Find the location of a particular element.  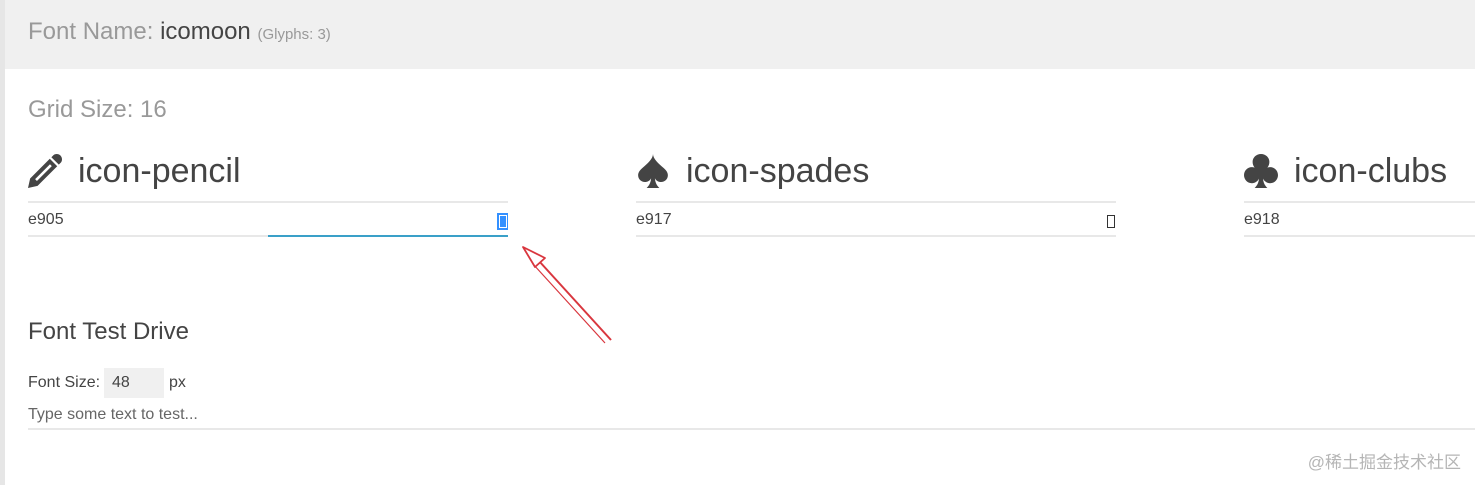

glyph-header: icon-pencil is located at coordinates (268, 175).